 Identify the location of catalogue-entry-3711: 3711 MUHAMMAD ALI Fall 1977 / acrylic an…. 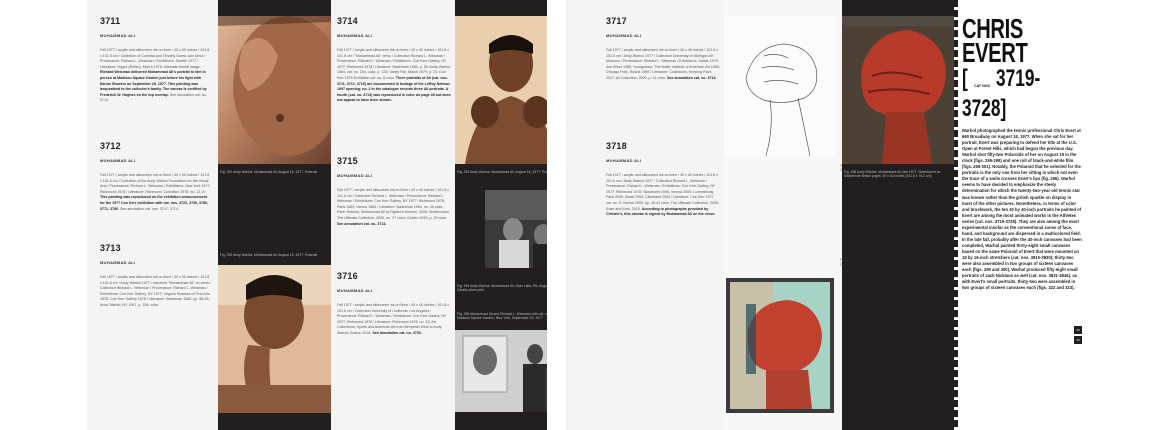
(156, 60).